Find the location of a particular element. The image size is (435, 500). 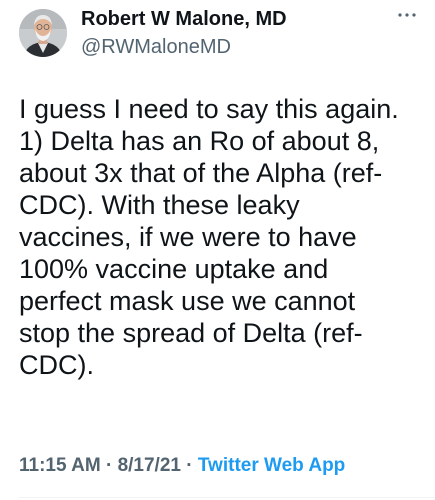

tweet-text-line: 100% vaccine uptake and is located at coordinates (174, 269).